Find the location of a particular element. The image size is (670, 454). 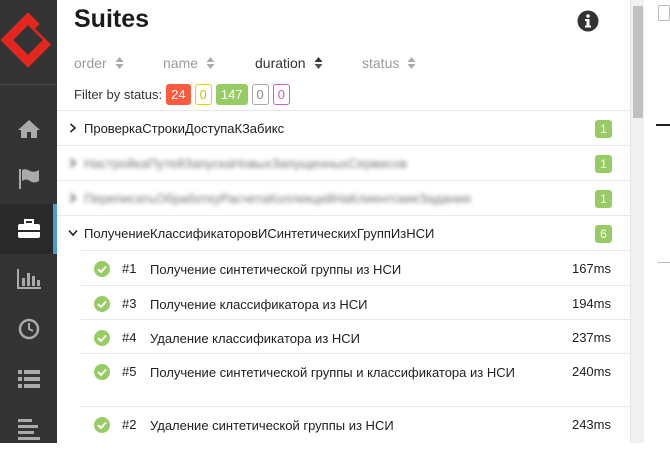

filter-skipped-badge: 0 is located at coordinates (260, 94).